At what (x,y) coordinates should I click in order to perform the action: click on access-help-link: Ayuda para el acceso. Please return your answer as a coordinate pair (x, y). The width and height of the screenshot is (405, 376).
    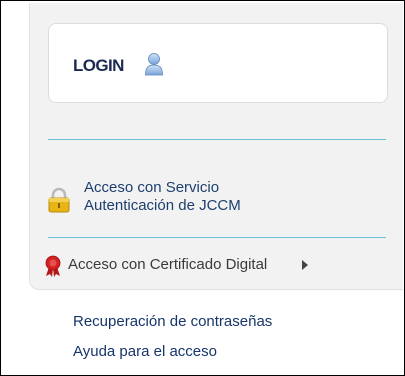
    Looking at the image, I should click on (145, 351).